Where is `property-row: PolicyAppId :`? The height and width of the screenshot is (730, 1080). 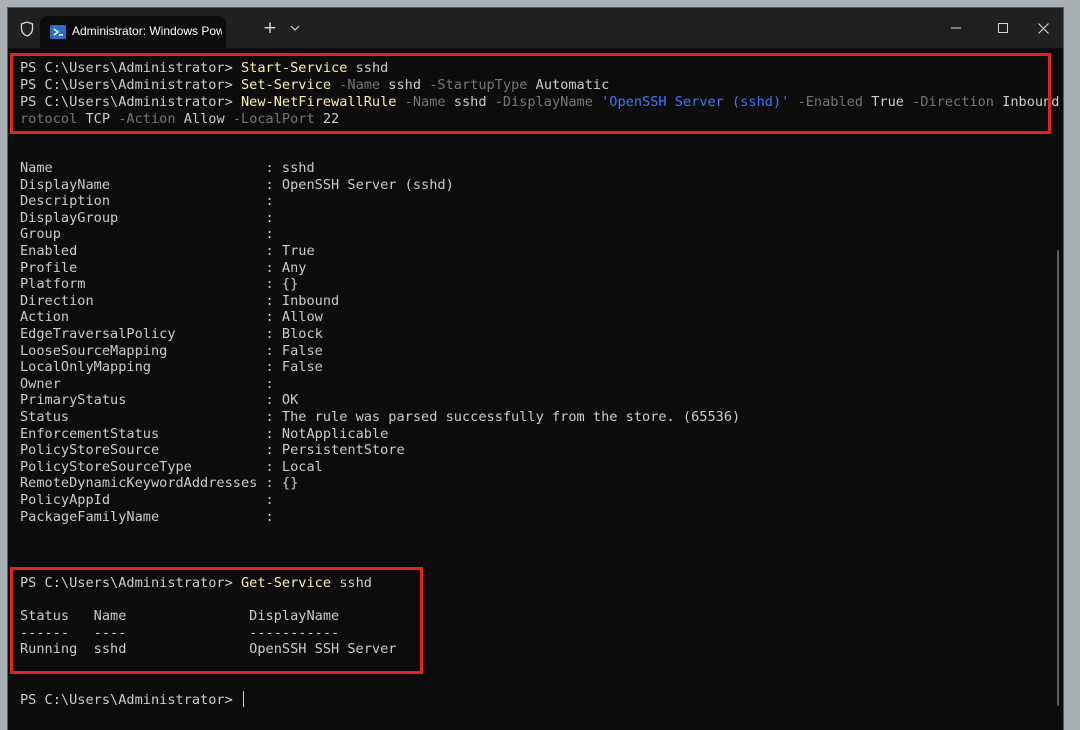 property-row: PolicyAppId : is located at coordinates (151, 500).